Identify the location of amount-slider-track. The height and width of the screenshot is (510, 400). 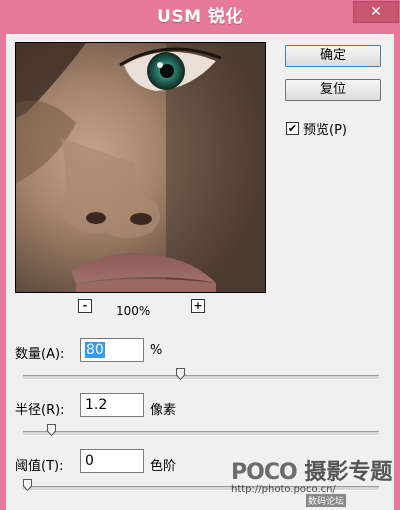
(201, 377).